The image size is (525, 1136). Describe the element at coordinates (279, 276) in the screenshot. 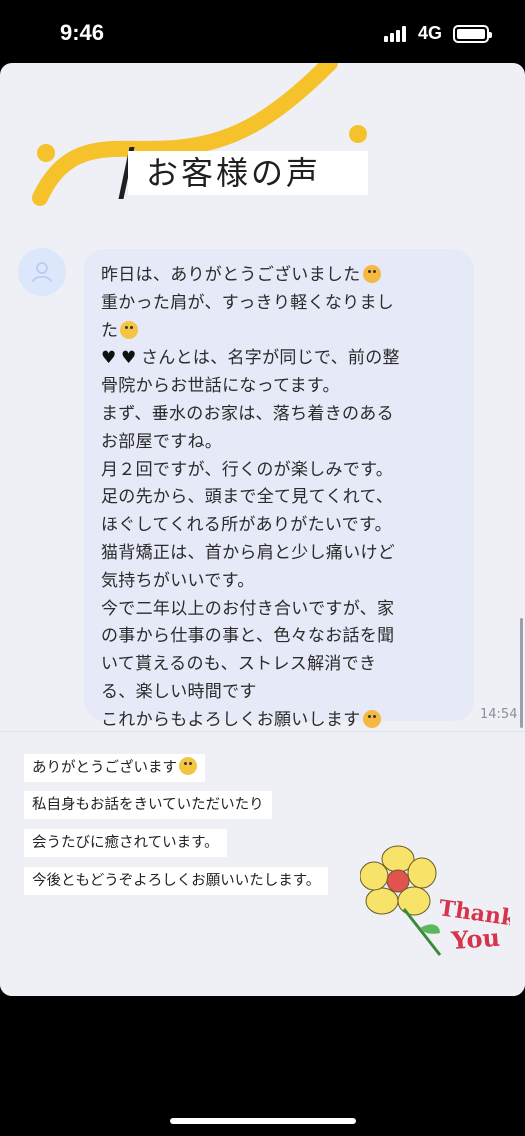

I see `message-line: 昨日は、ありがとうございました` at that location.